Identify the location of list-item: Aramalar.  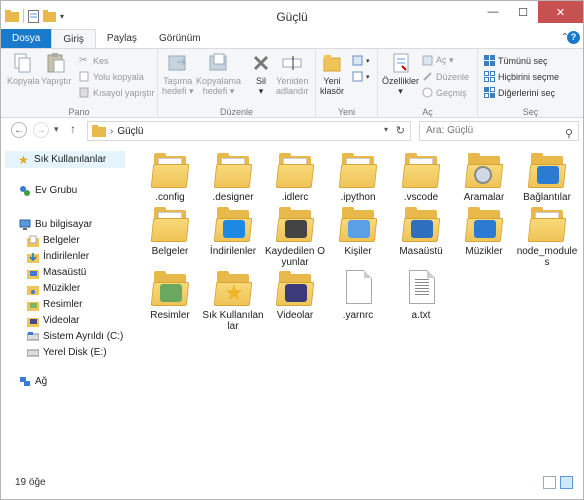
(484, 176).